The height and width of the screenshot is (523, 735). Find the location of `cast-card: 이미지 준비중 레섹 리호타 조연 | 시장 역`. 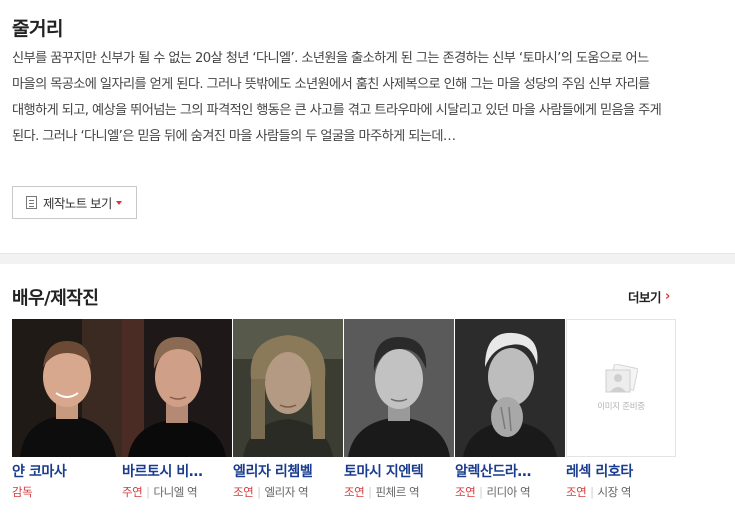

cast-card: 이미지 준비중 레섹 리호타 조연 | 시장 역 is located at coordinates (621, 409).